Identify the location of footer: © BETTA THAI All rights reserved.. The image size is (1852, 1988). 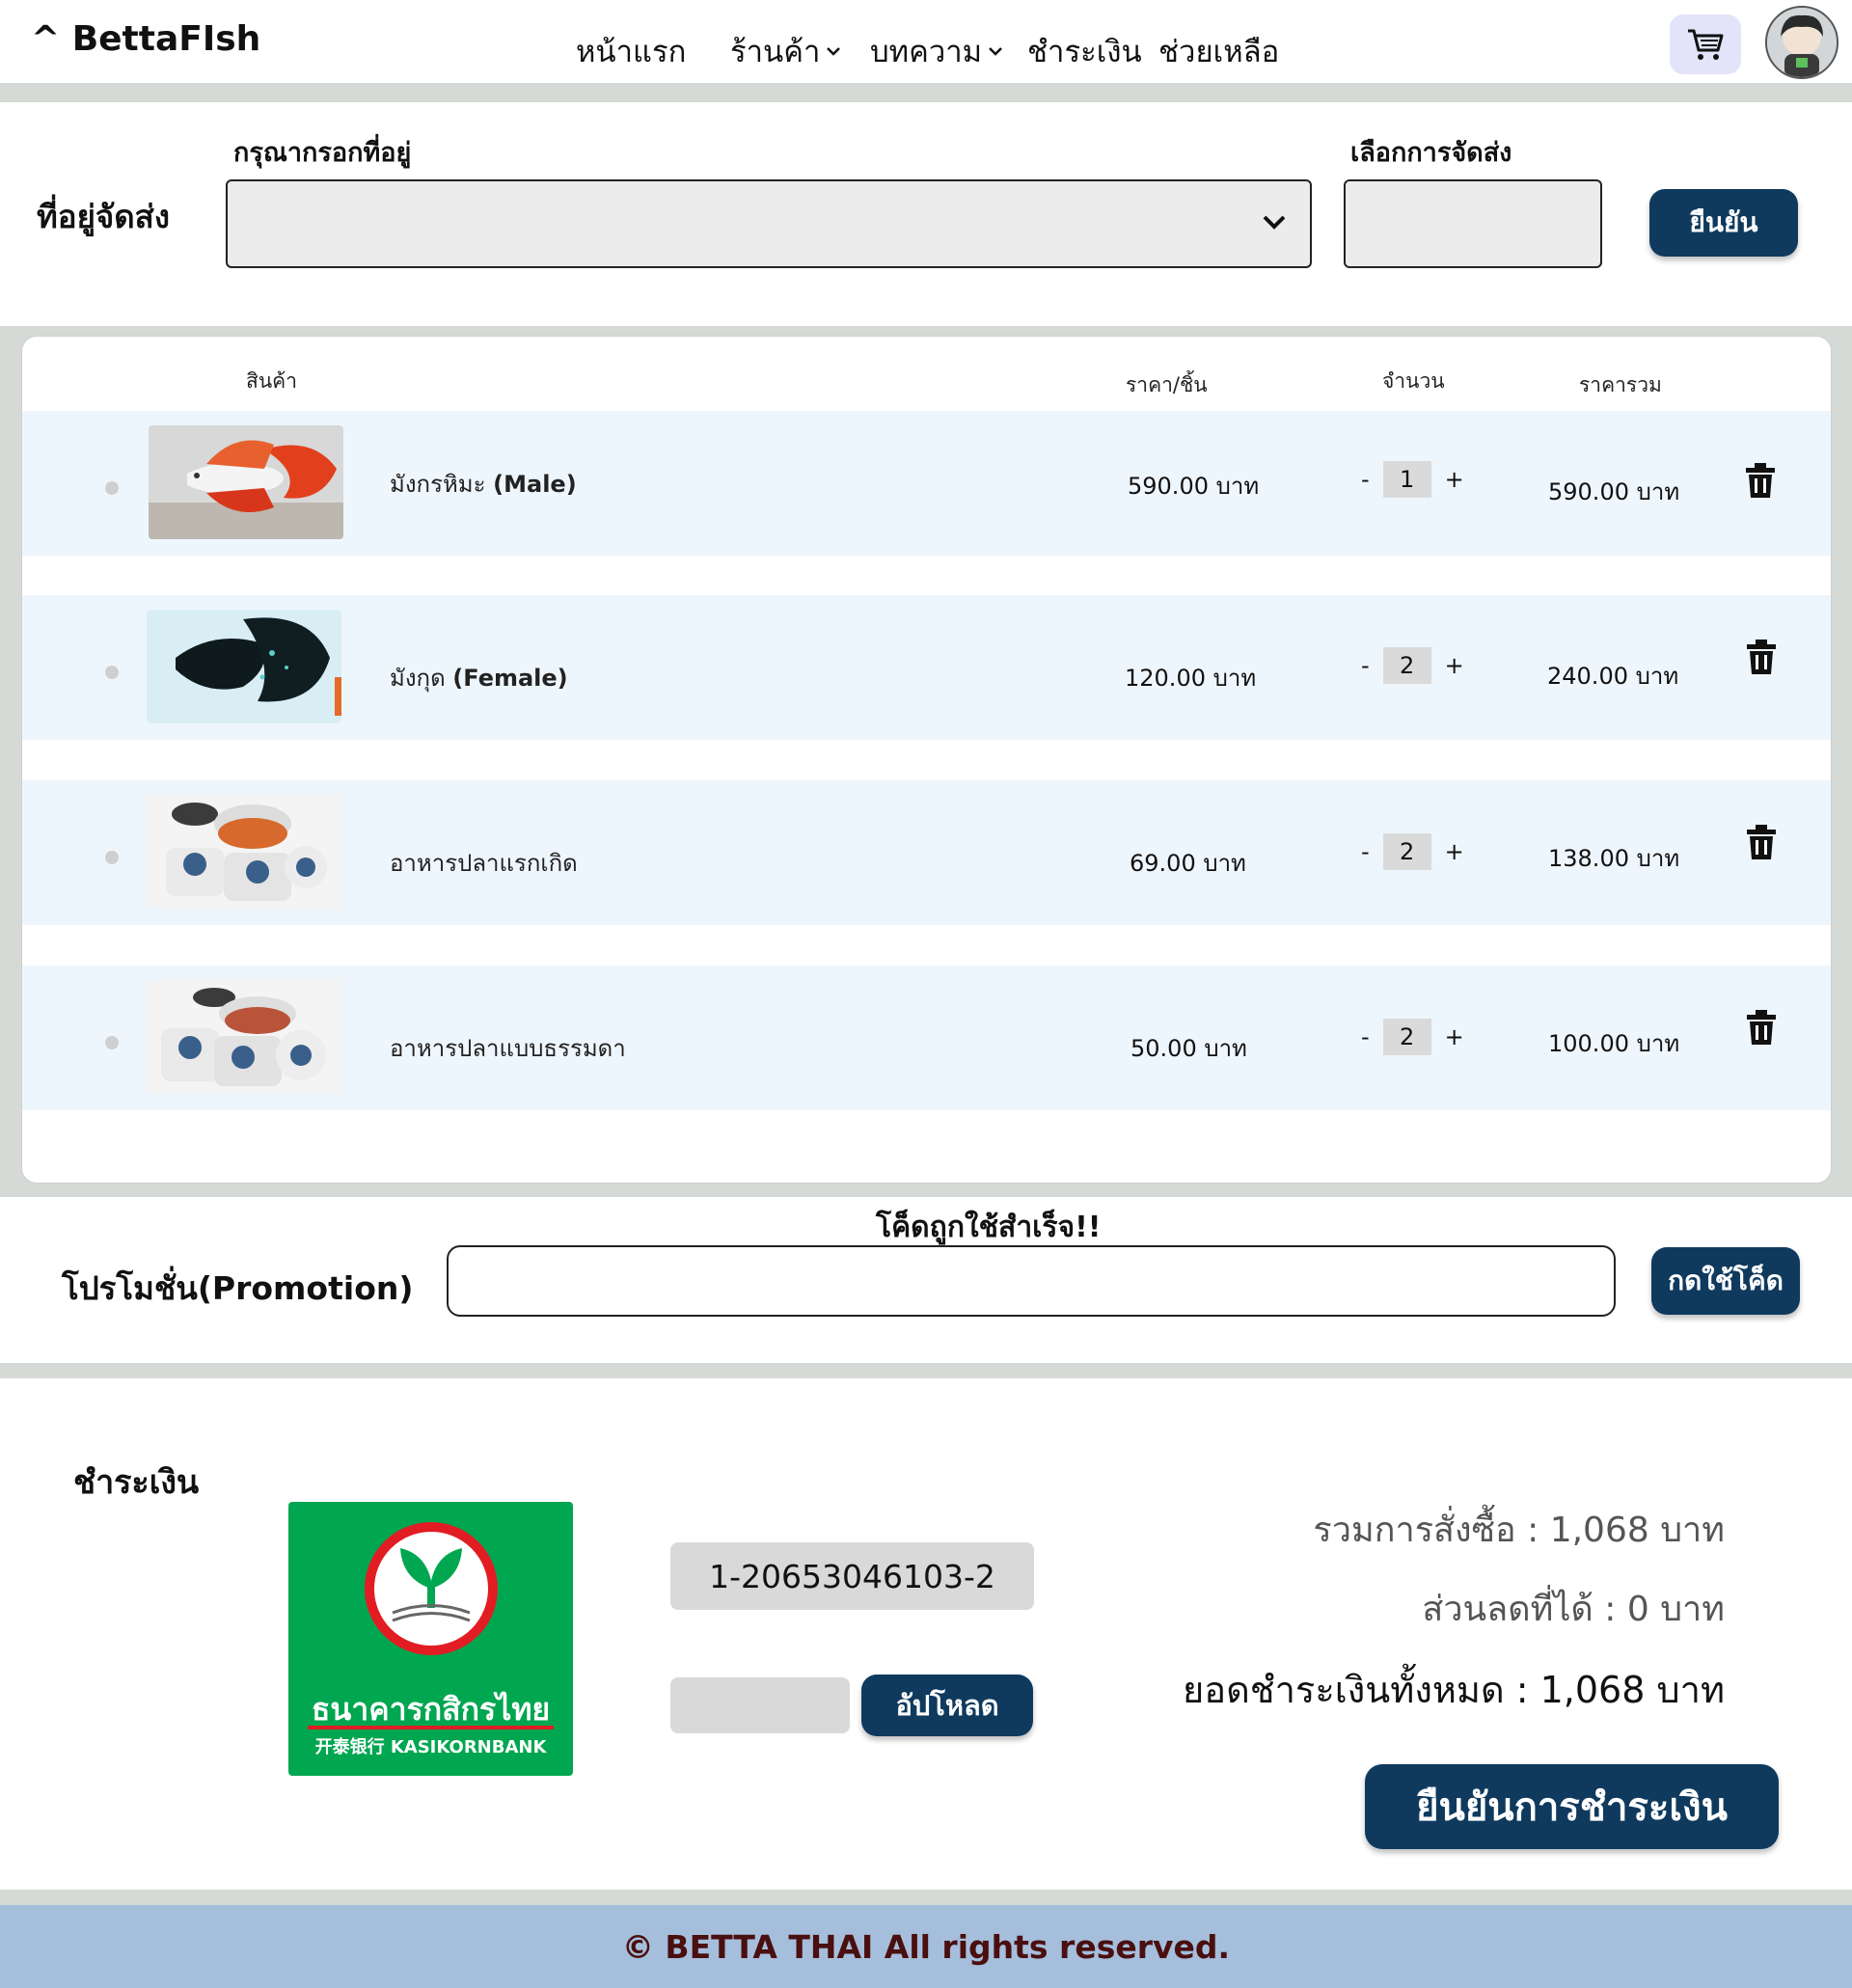
(926, 1946).